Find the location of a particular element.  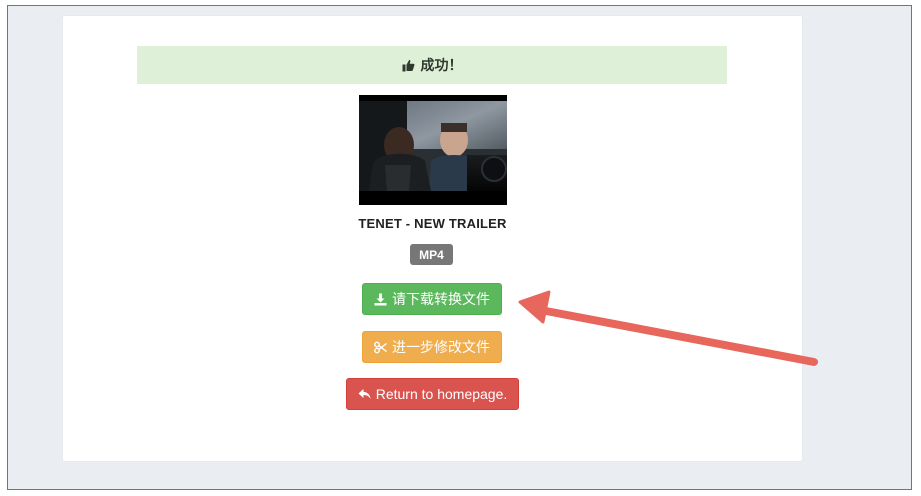

video-title: TENET - NEW TRAILER is located at coordinates (432, 223).